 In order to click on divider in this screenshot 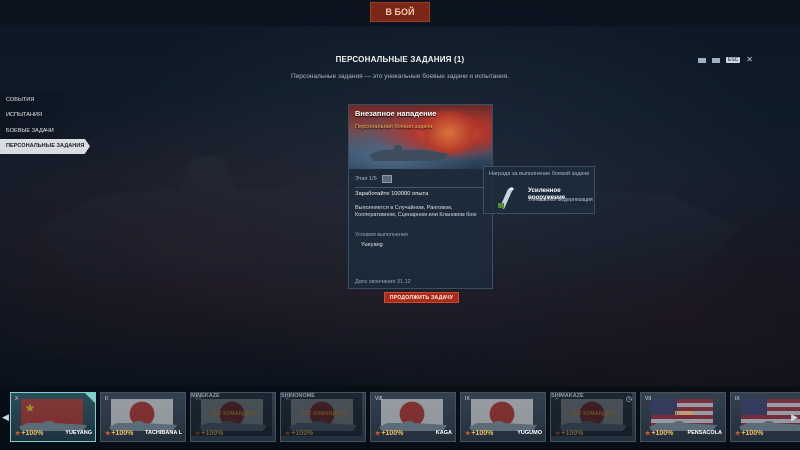, I will do `click(420, 187)`.